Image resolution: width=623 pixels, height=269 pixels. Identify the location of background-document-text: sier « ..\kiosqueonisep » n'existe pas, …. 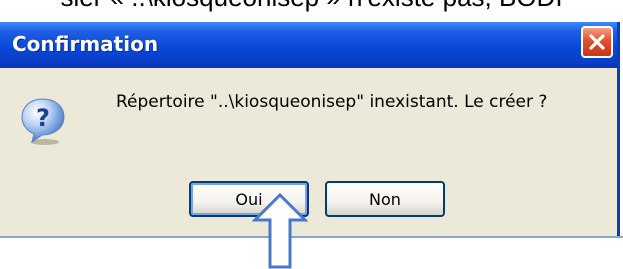
(311, 6).